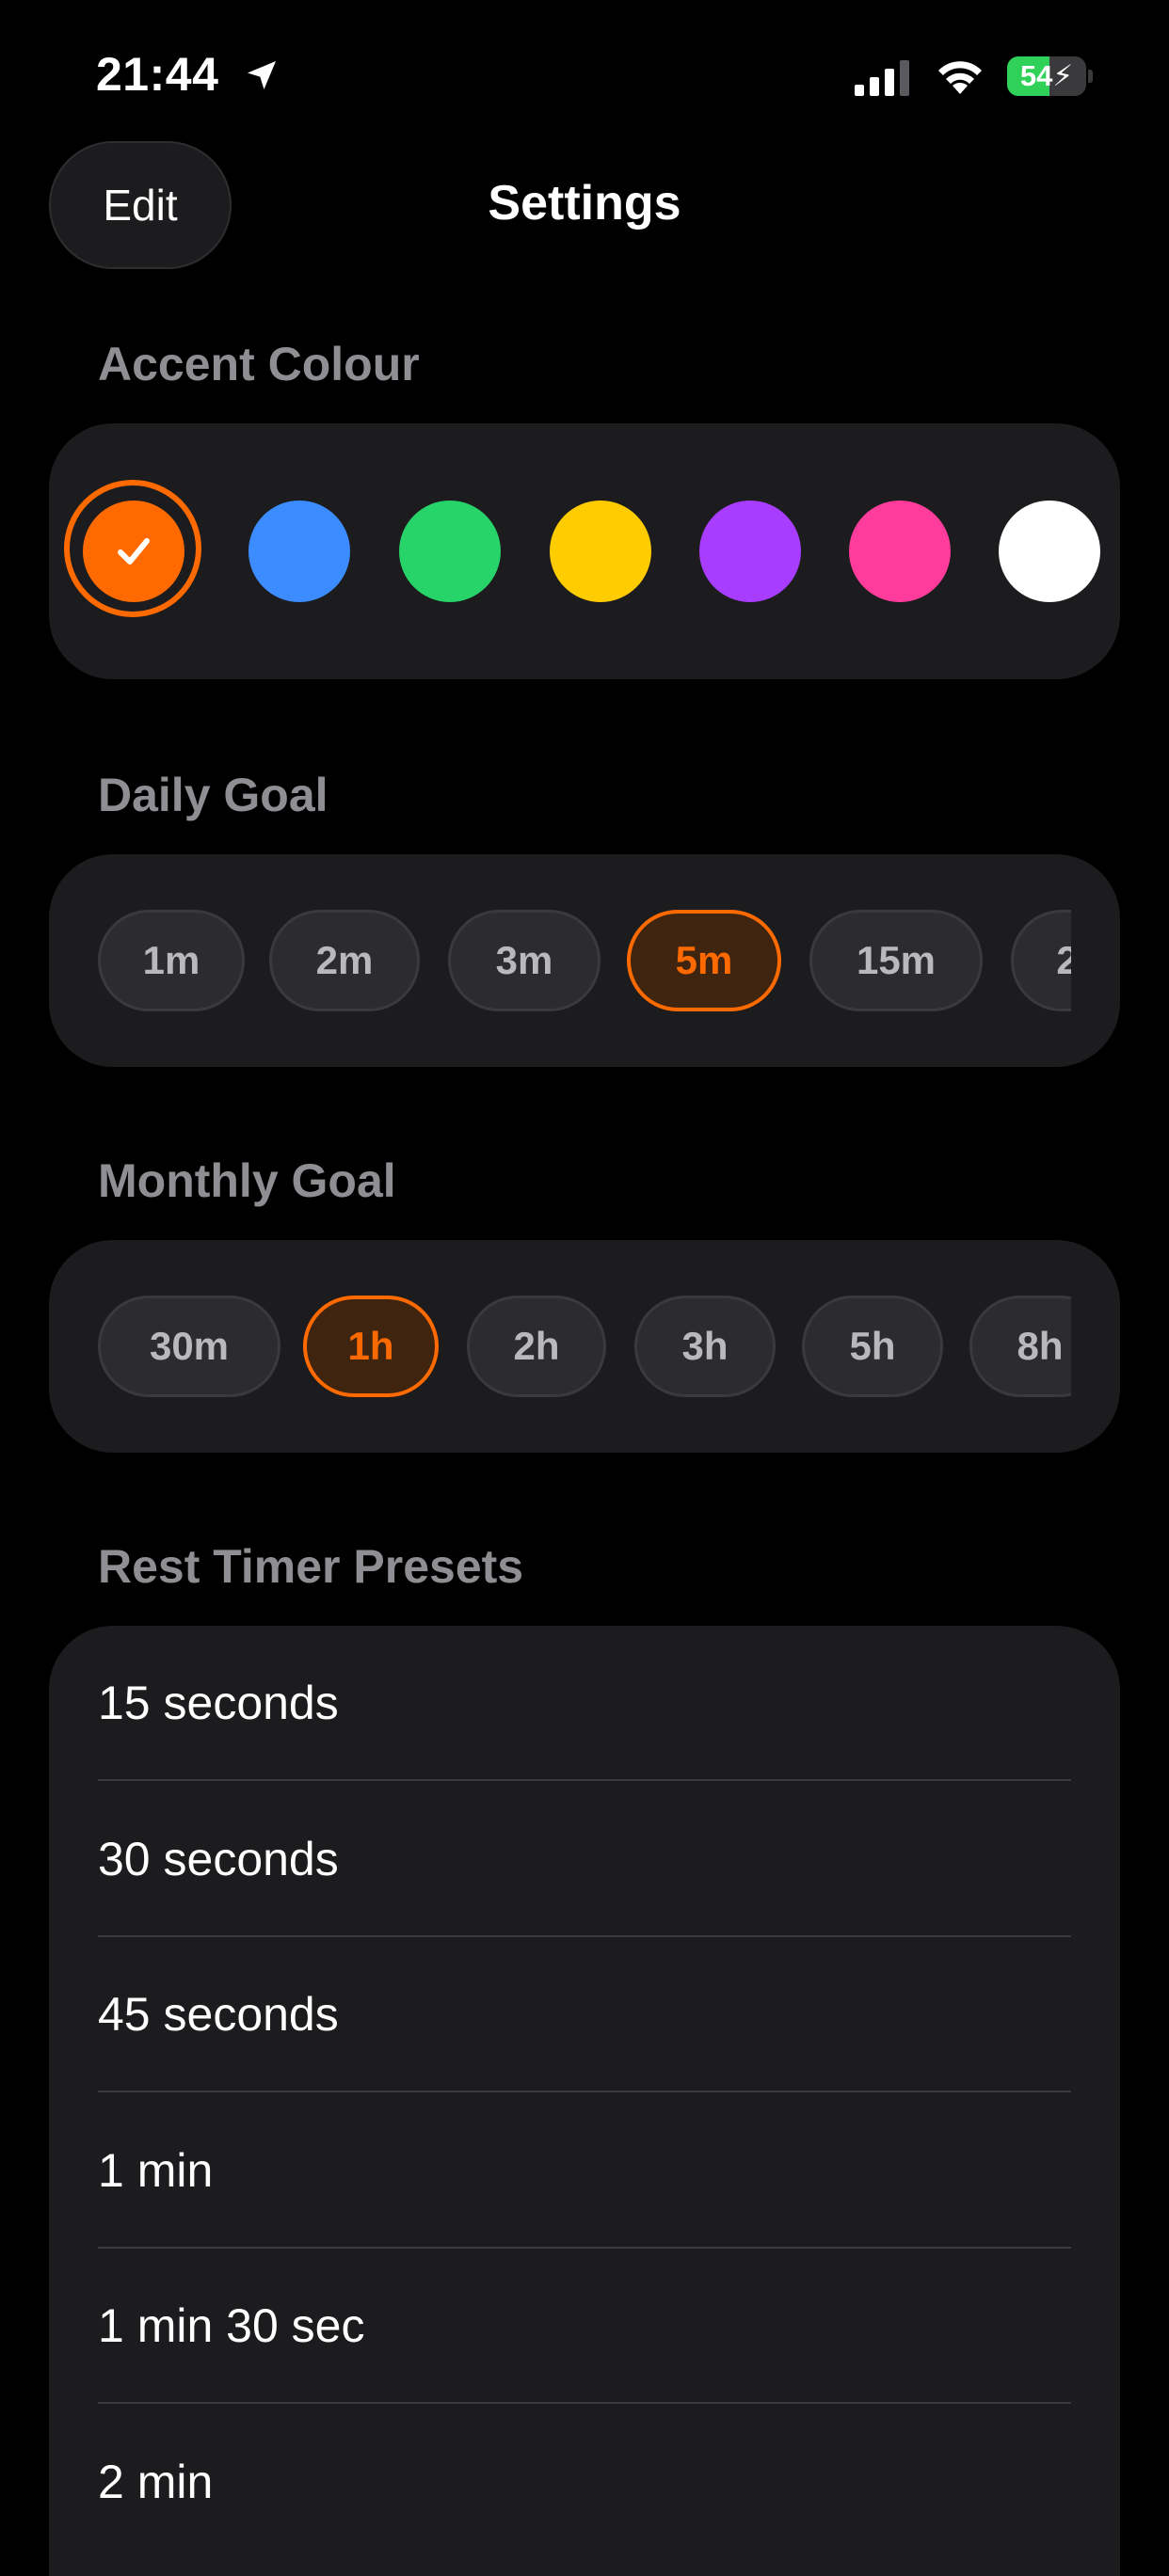 This screenshot has height=2576, width=1169. Describe the element at coordinates (218, 1858) in the screenshot. I see `rest-preset-label: 30 seconds` at that location.